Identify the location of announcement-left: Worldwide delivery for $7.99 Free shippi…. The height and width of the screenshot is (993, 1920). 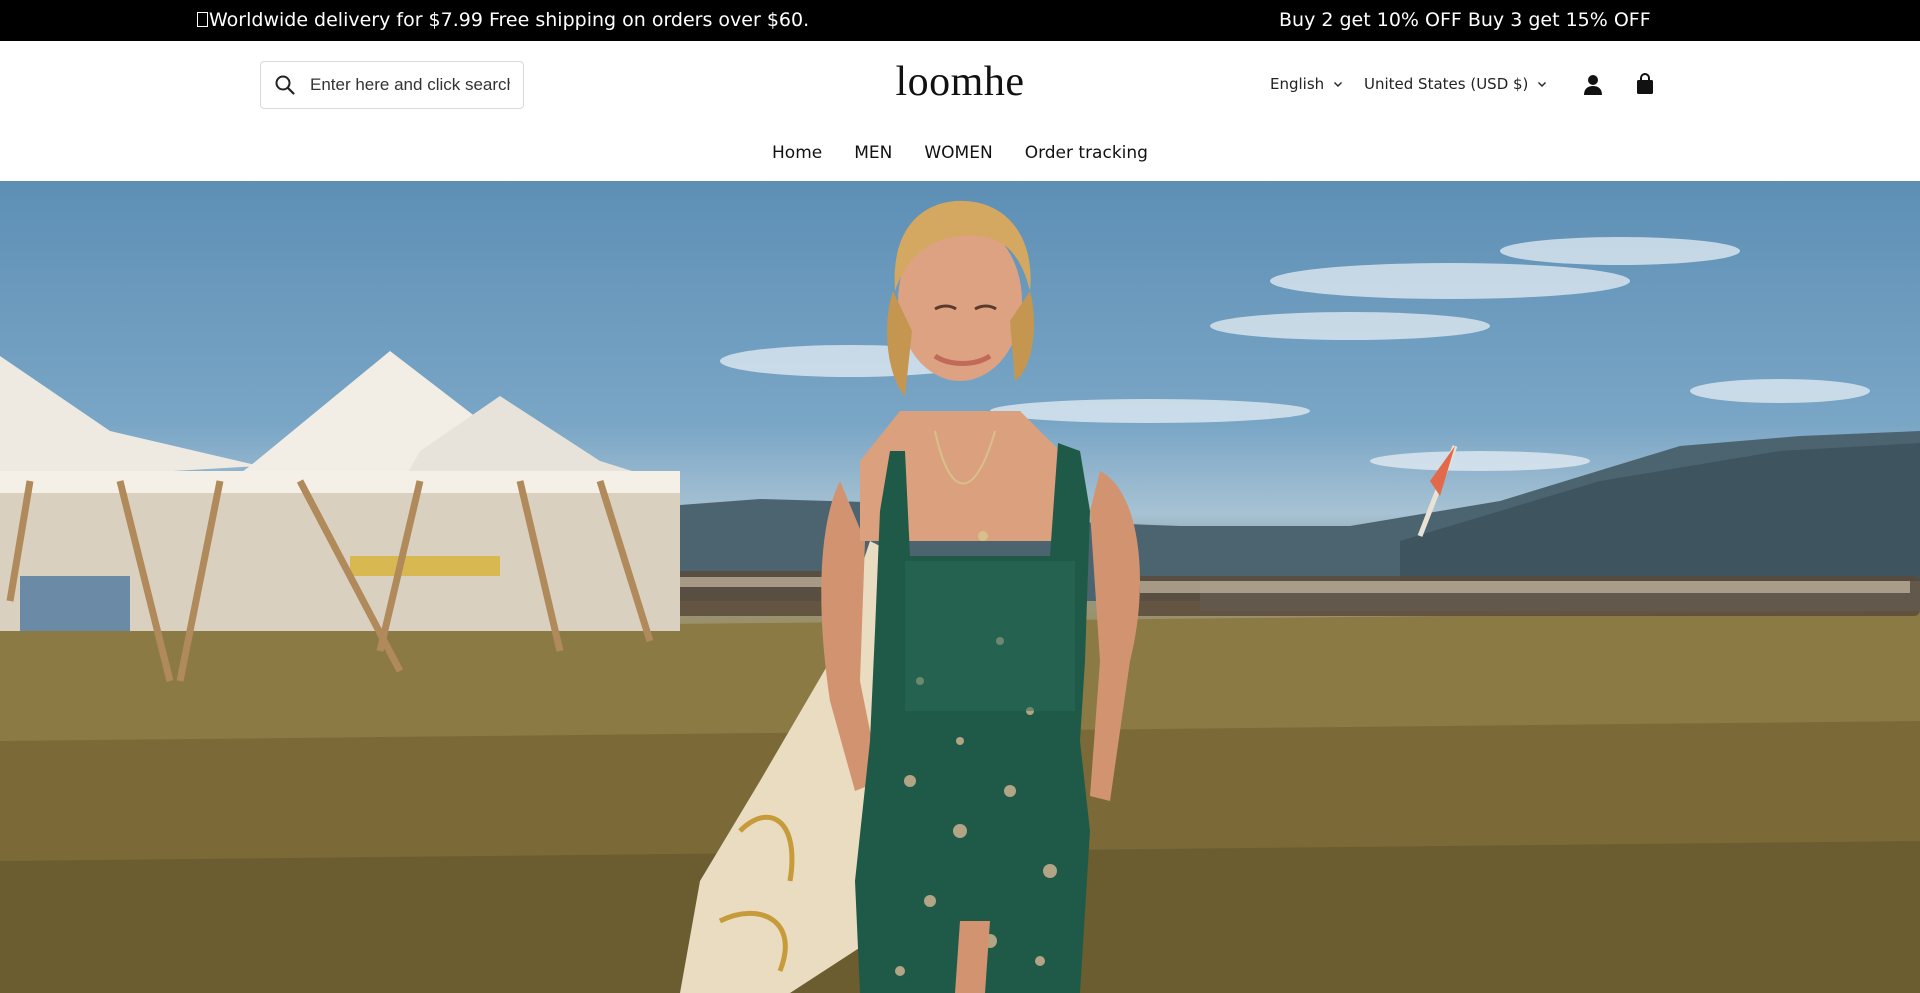
(503, 20).